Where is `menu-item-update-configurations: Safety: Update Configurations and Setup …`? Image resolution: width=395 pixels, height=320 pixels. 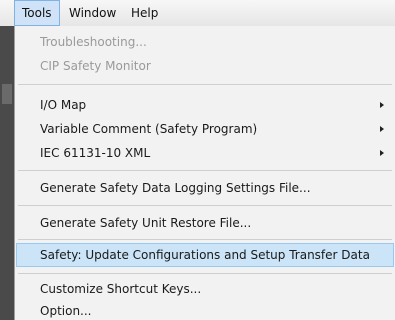 menu-item-update-configurations: Safety: Update Configurations and Setup … is located at coordinates (205, 255).